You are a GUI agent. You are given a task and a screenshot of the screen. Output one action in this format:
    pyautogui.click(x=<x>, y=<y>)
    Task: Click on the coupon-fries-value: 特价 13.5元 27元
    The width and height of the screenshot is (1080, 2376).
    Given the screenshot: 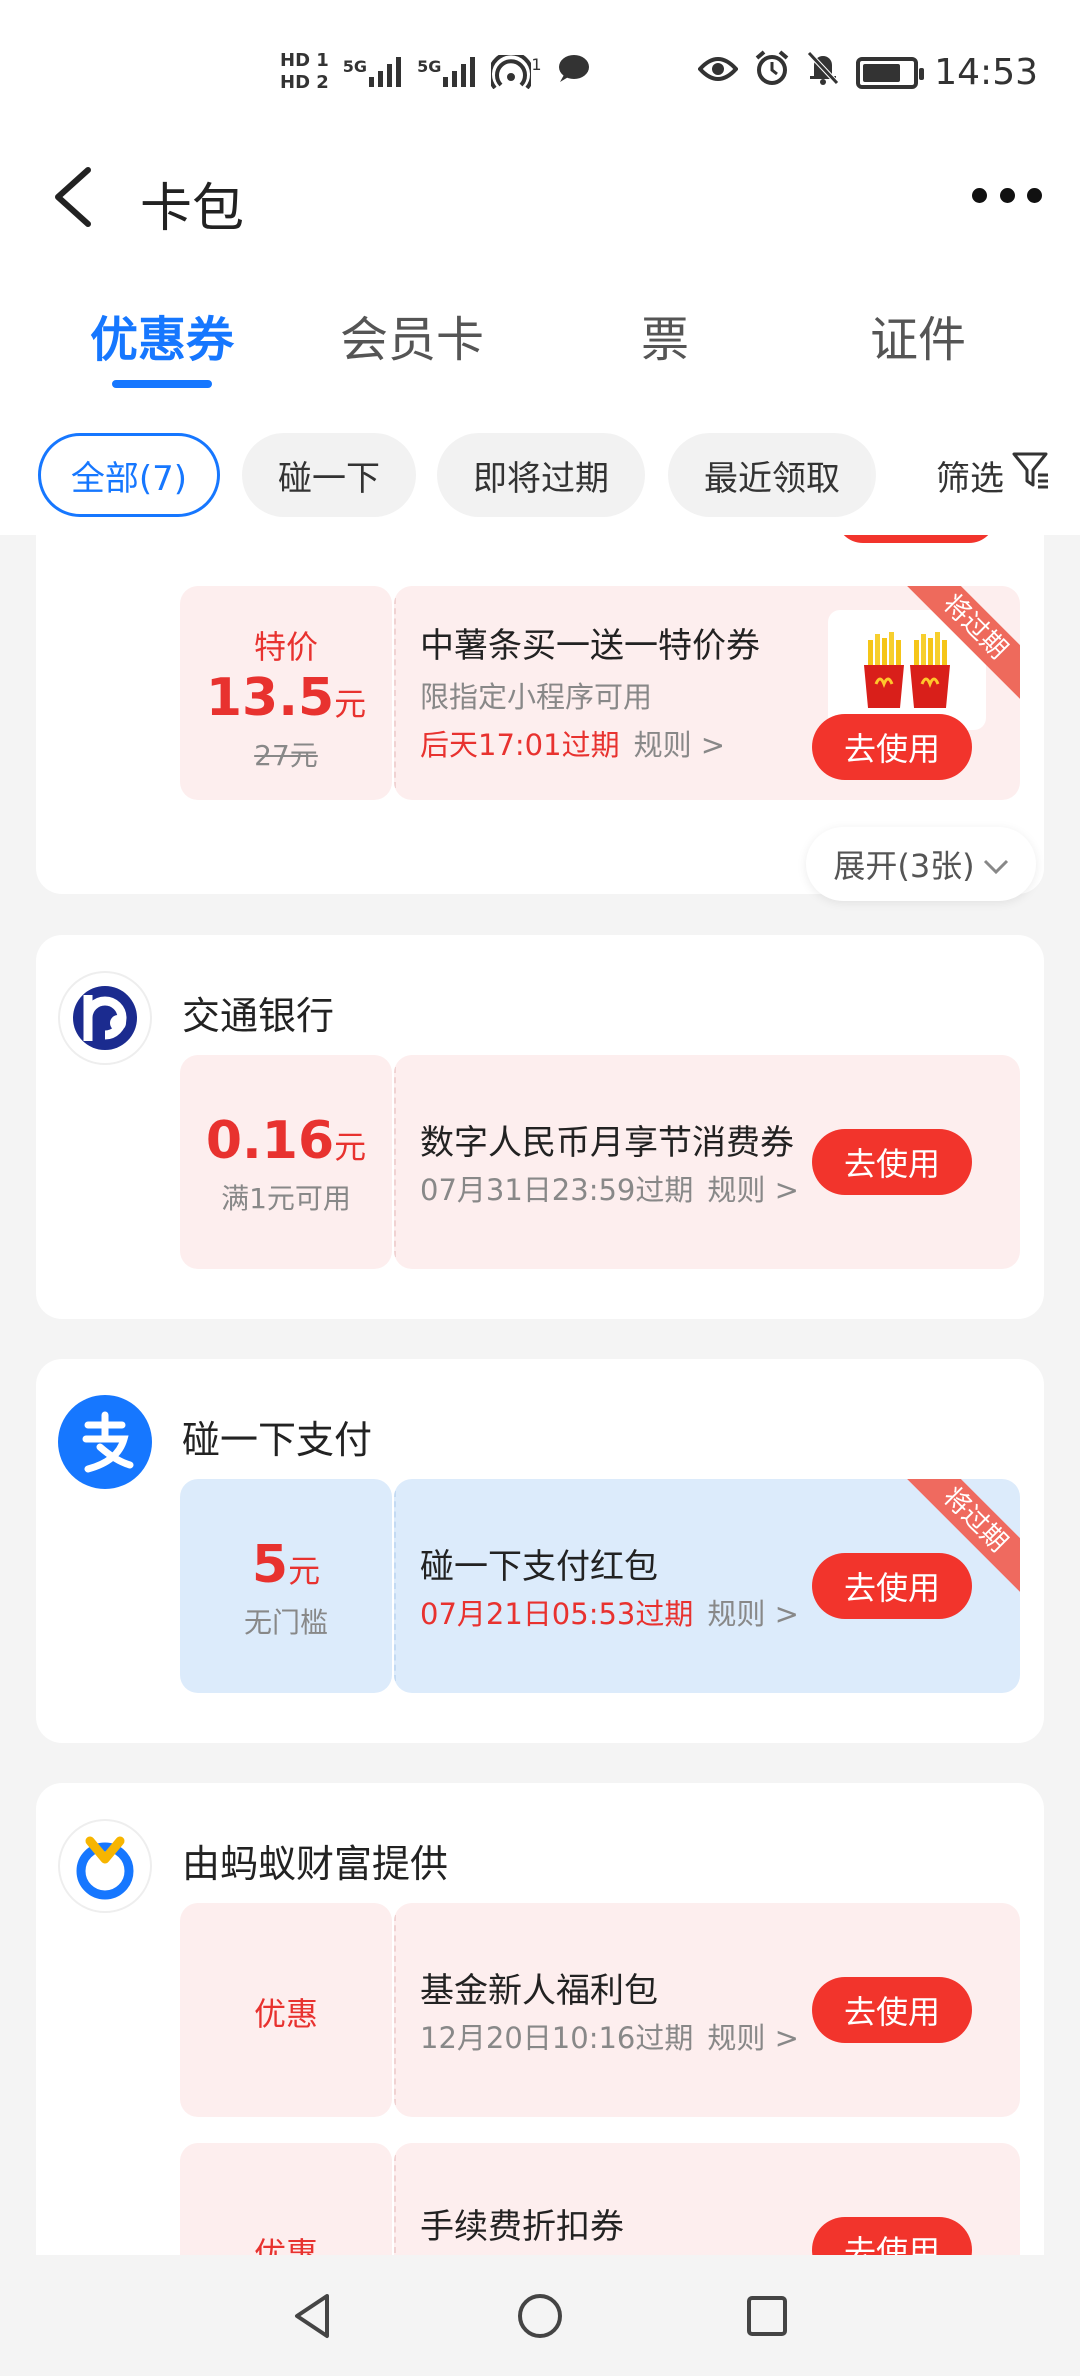 What is the action you would take?
    pyautogui.click(x=286, y=693)
    